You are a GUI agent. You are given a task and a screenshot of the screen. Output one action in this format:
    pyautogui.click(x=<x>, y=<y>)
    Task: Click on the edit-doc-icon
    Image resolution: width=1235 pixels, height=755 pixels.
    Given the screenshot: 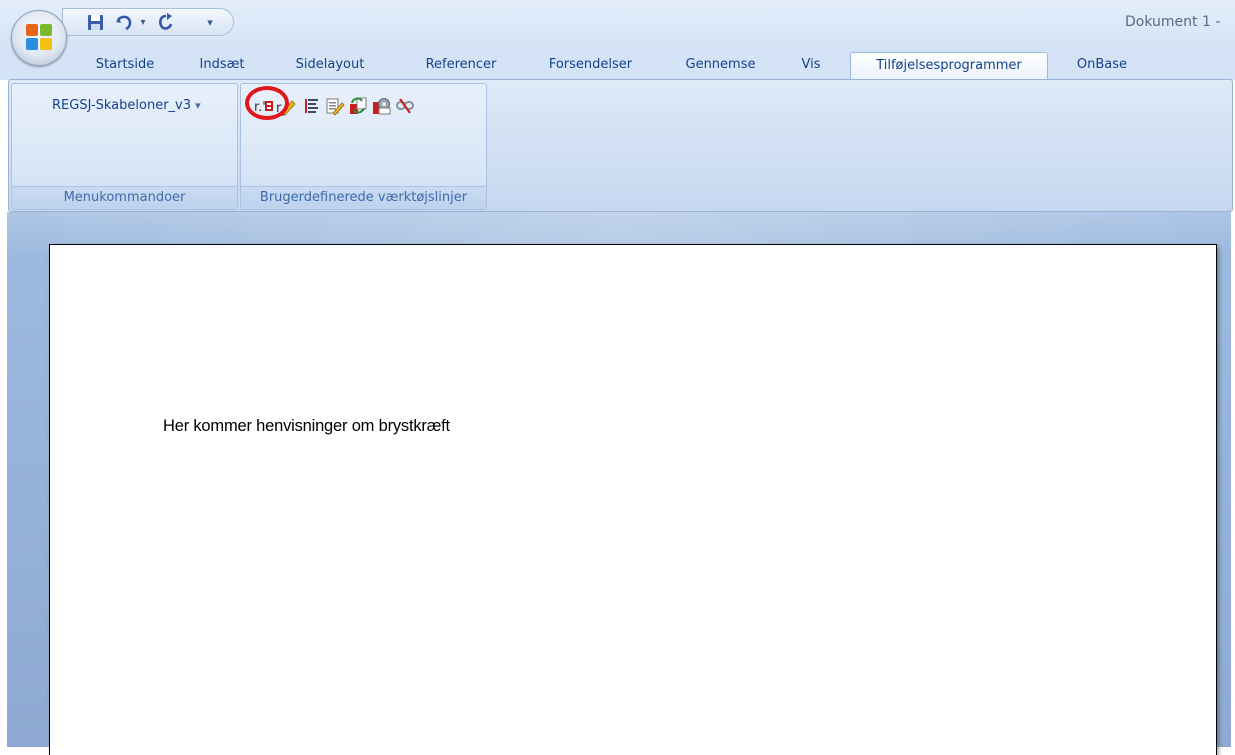 What is the action you would take?
    pyautogui.click(x=335, y=106)
    